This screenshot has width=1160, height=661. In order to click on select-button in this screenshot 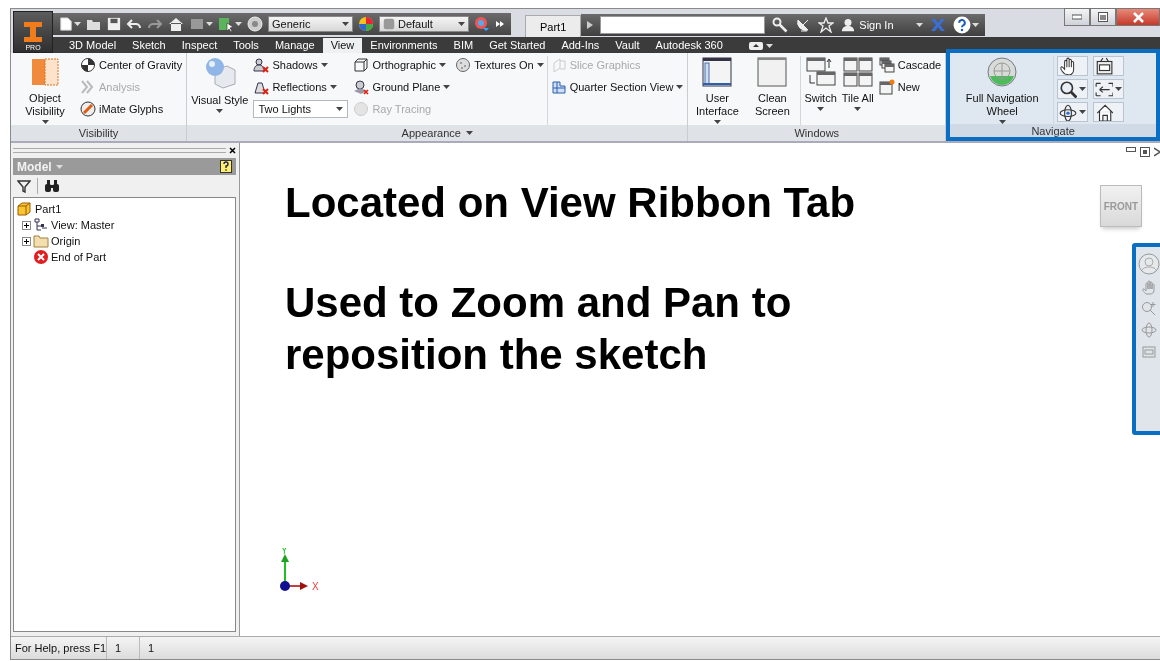, I will do `click(230, 24)`.